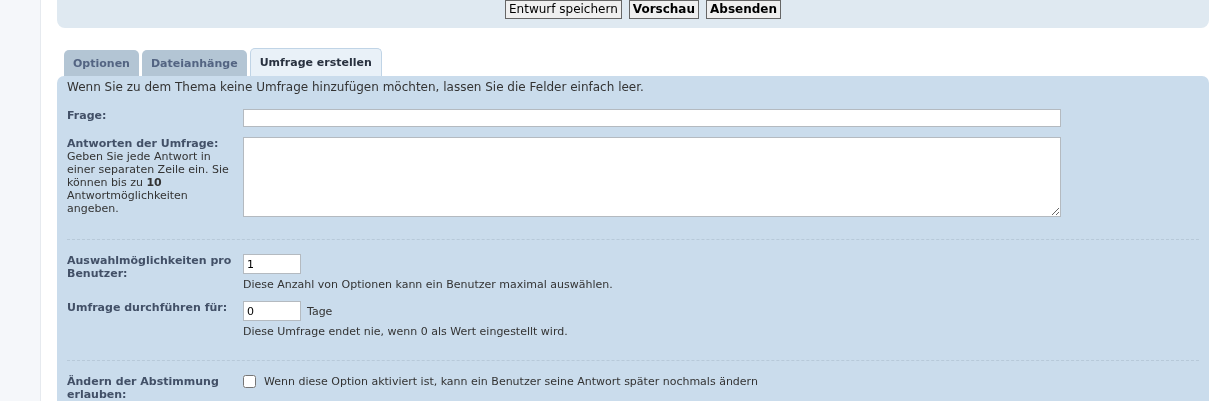  I want to click on field-label: Auswahlmöglichkeiten pro Benutzer:, so click(150, 267).